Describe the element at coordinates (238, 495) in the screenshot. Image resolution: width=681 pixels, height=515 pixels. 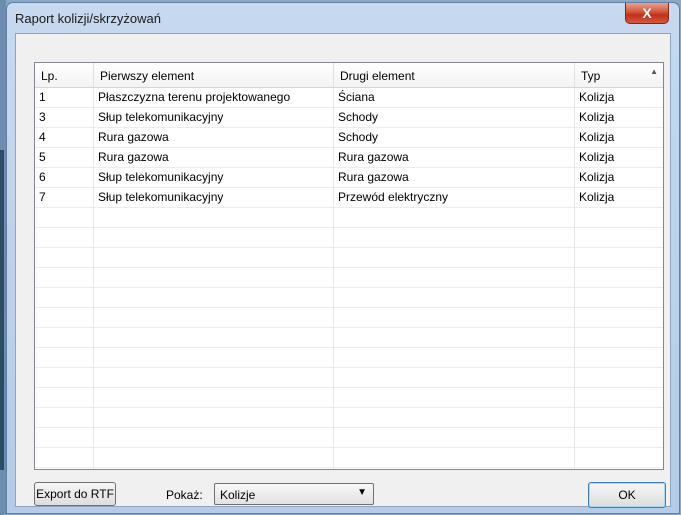
I see `show-filter-value: Kolizje` at that location.